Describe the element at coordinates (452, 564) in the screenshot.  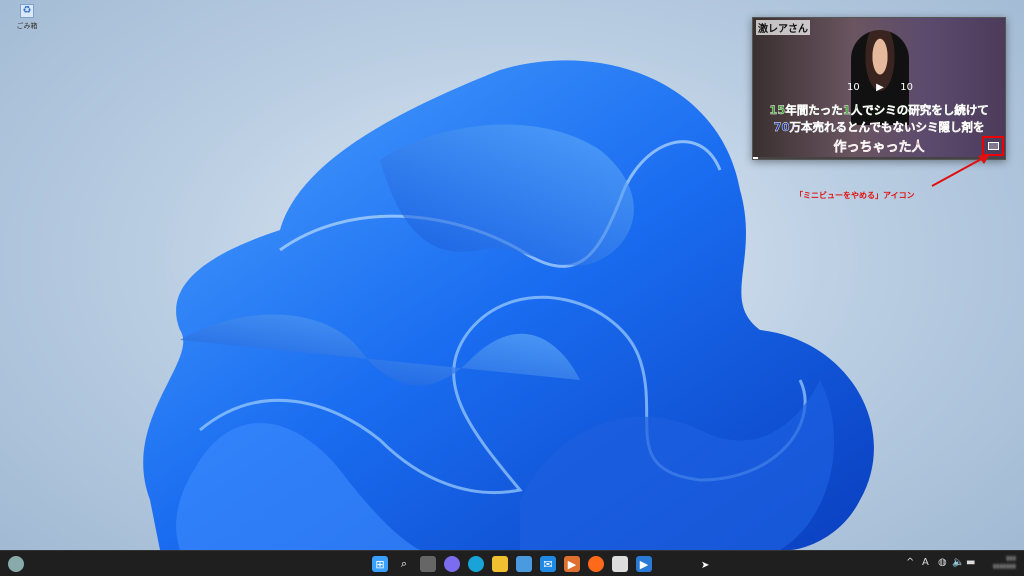
I see `chat-icon` at that location.